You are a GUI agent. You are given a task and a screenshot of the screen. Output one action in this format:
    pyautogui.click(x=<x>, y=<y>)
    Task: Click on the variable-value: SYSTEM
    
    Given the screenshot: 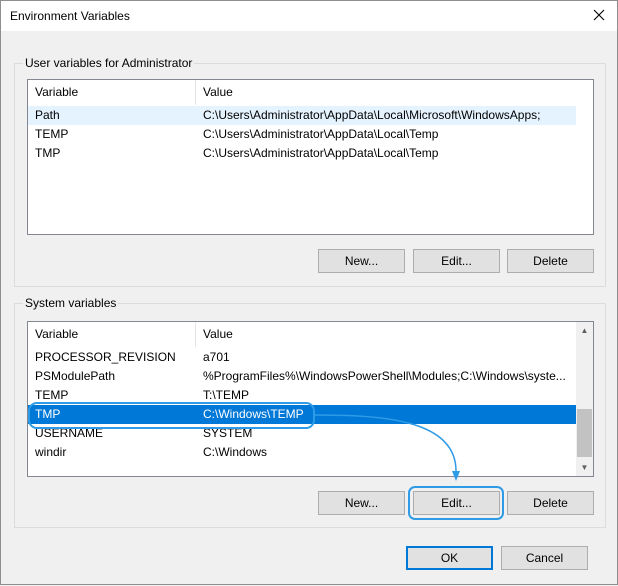 What is the action you would take?
    pyautogui.click(x=228, y=433)
    